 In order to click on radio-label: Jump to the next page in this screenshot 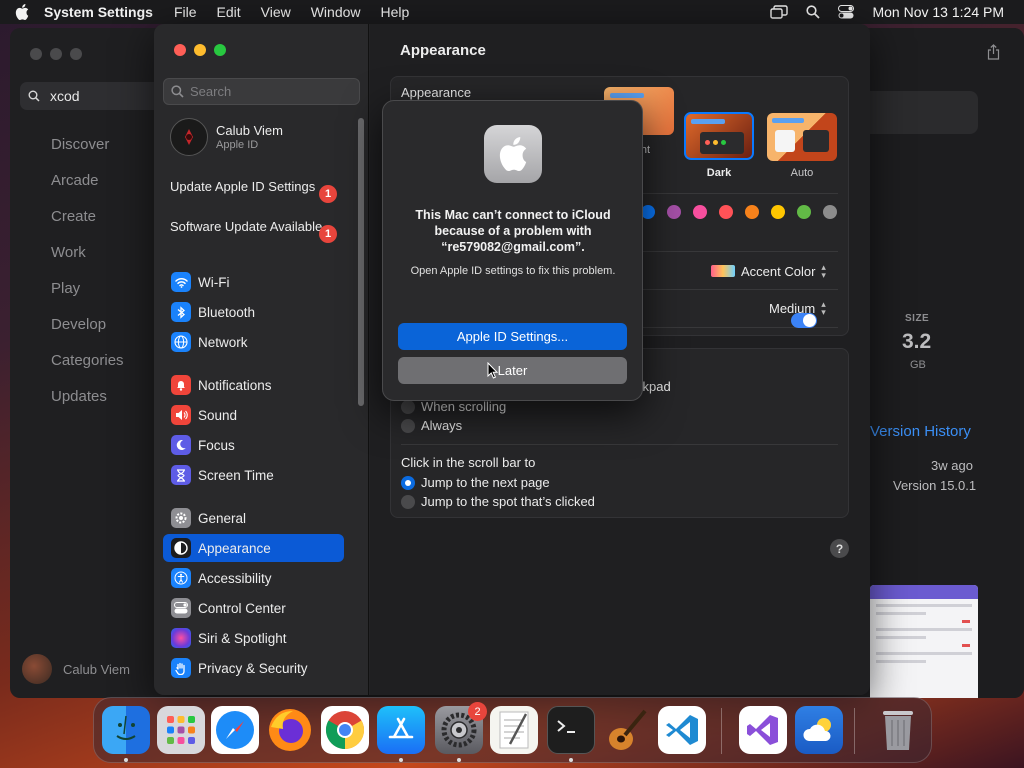, I will do `click(485, 482)`.